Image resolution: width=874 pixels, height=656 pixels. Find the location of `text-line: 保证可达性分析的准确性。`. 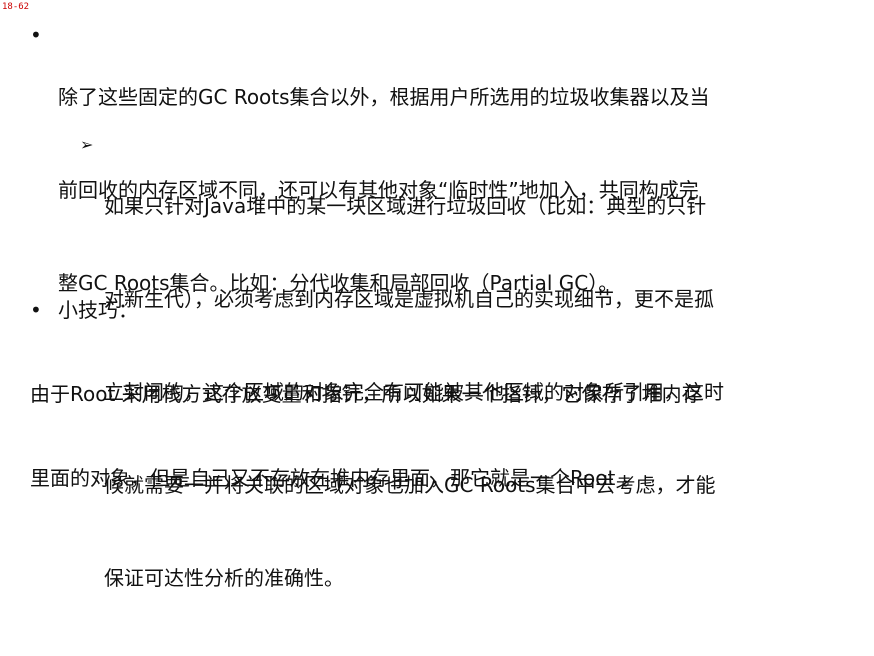

text-line: 保证可达性分析的准确性。 is located at coordinates (224, 578).